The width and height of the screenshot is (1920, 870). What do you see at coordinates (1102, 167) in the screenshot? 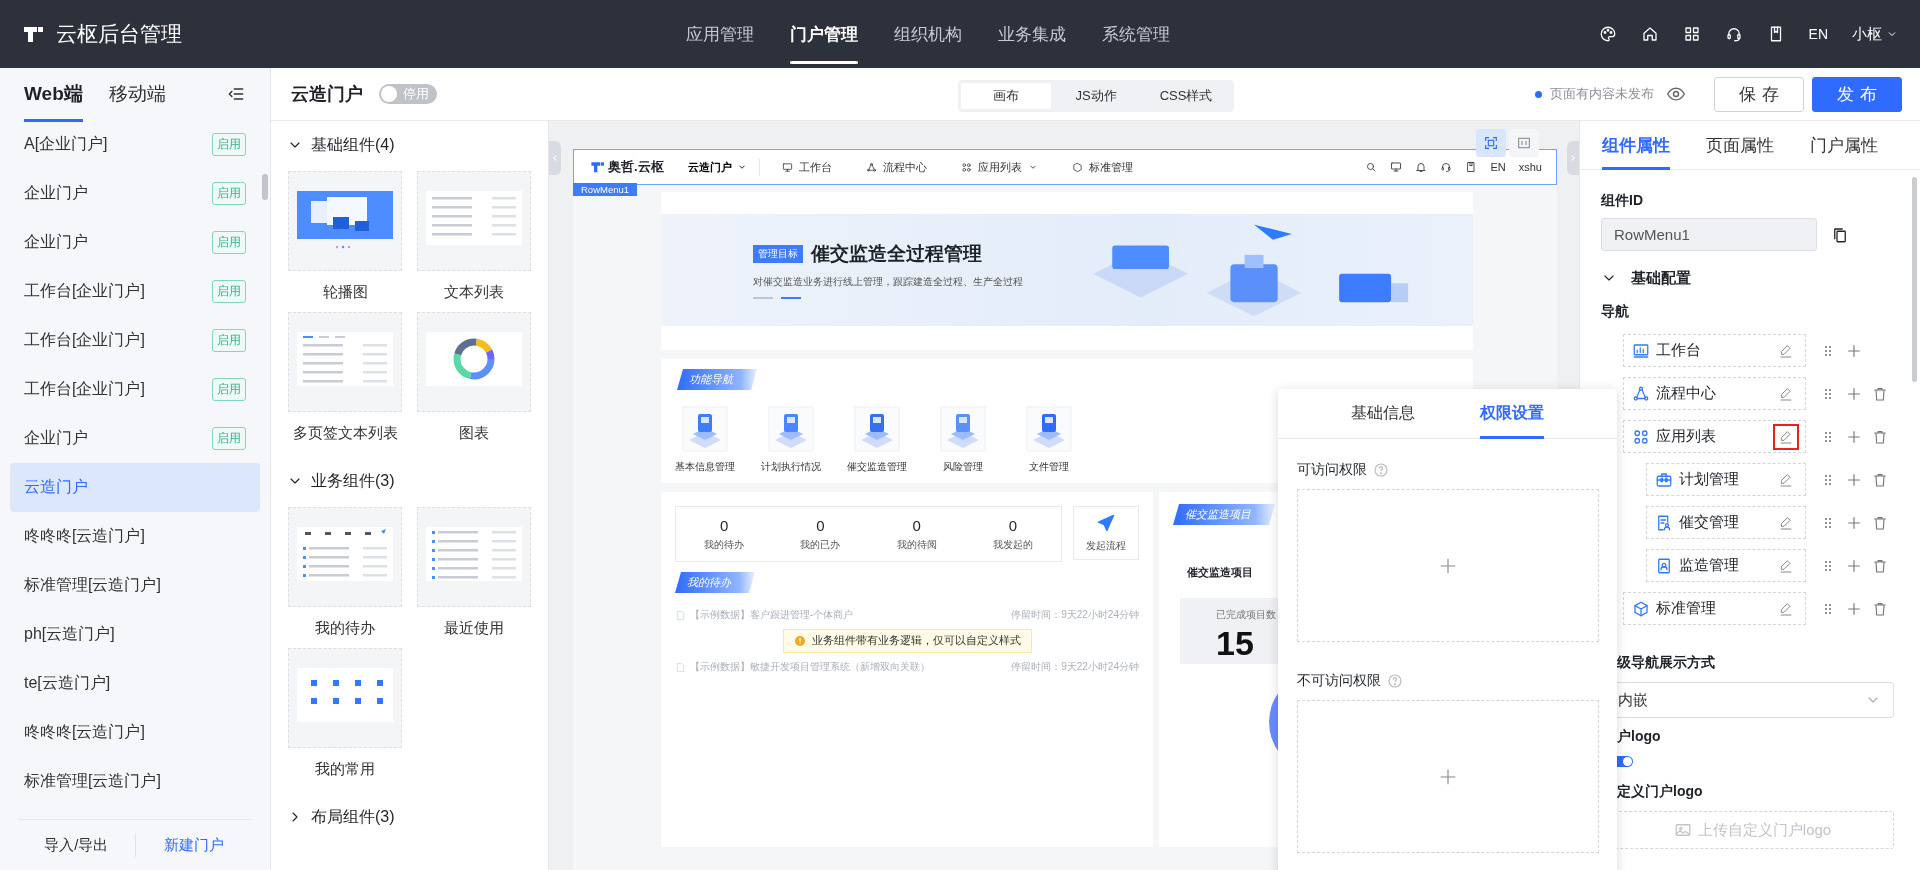
I see `preview-nav-item: 标准管理` at bounding box center [1102, 167].